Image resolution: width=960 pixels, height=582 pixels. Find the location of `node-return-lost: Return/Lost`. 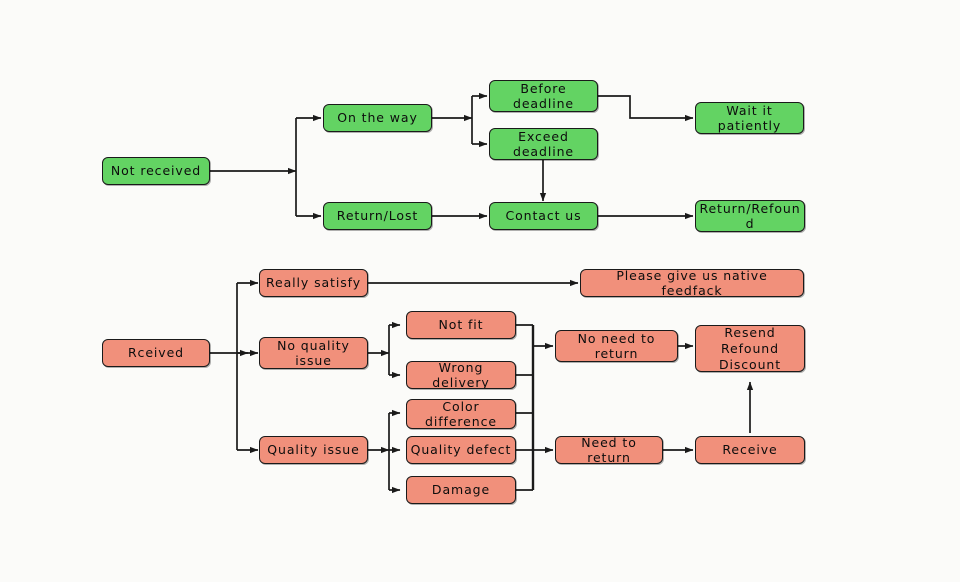

node-return-lost: Return/Lost is located at coordinates (377, 216).